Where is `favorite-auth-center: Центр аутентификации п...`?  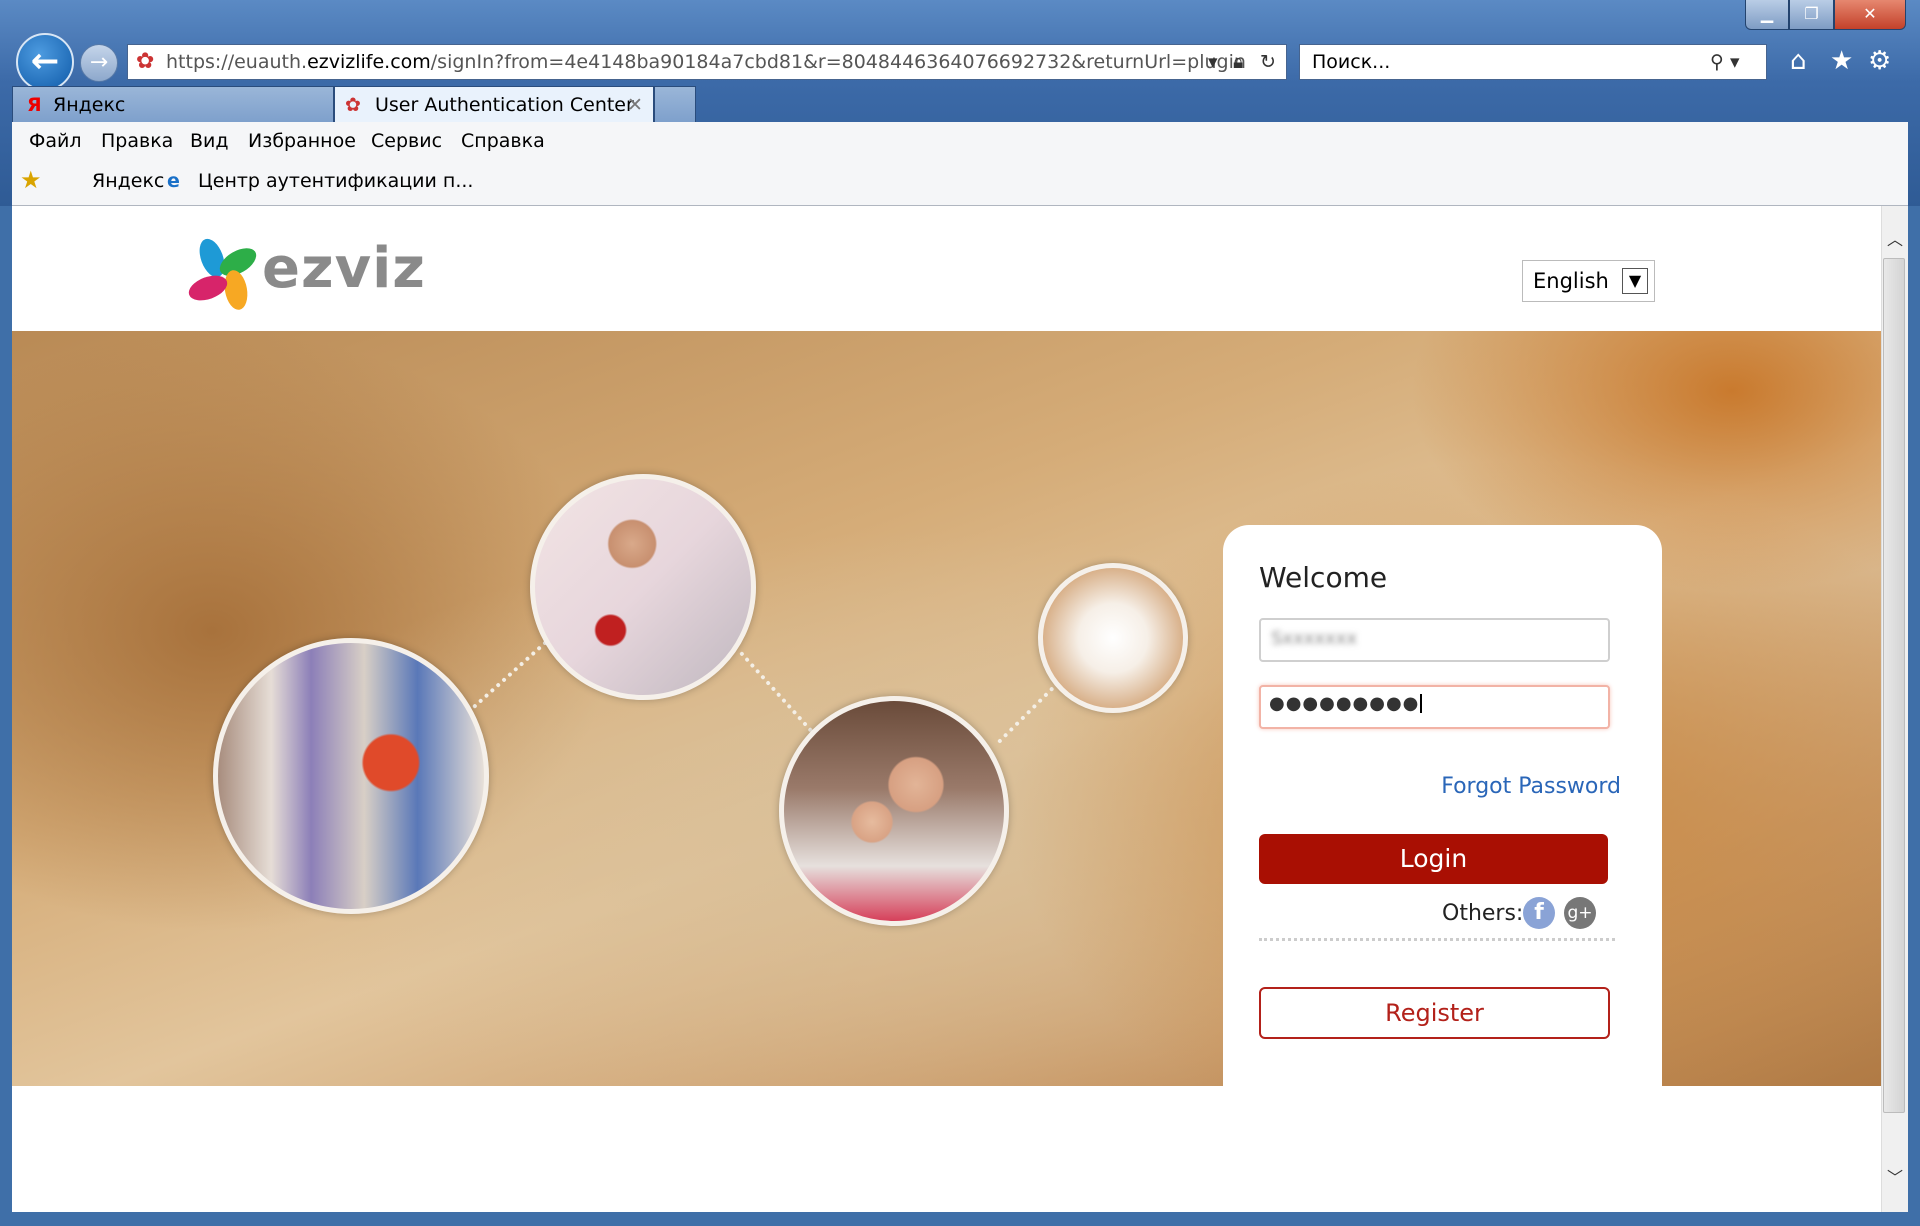
favorite-auth-center: Центр аутентификации п... is located at coordinates (335, 181).